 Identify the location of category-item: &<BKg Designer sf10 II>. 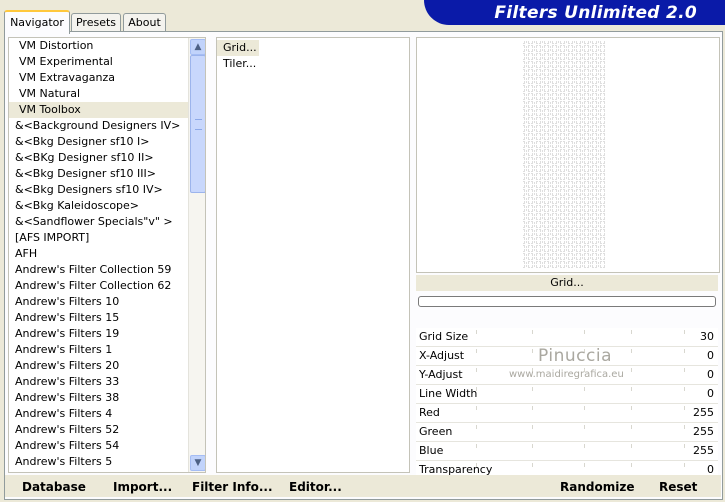
(107, 158).